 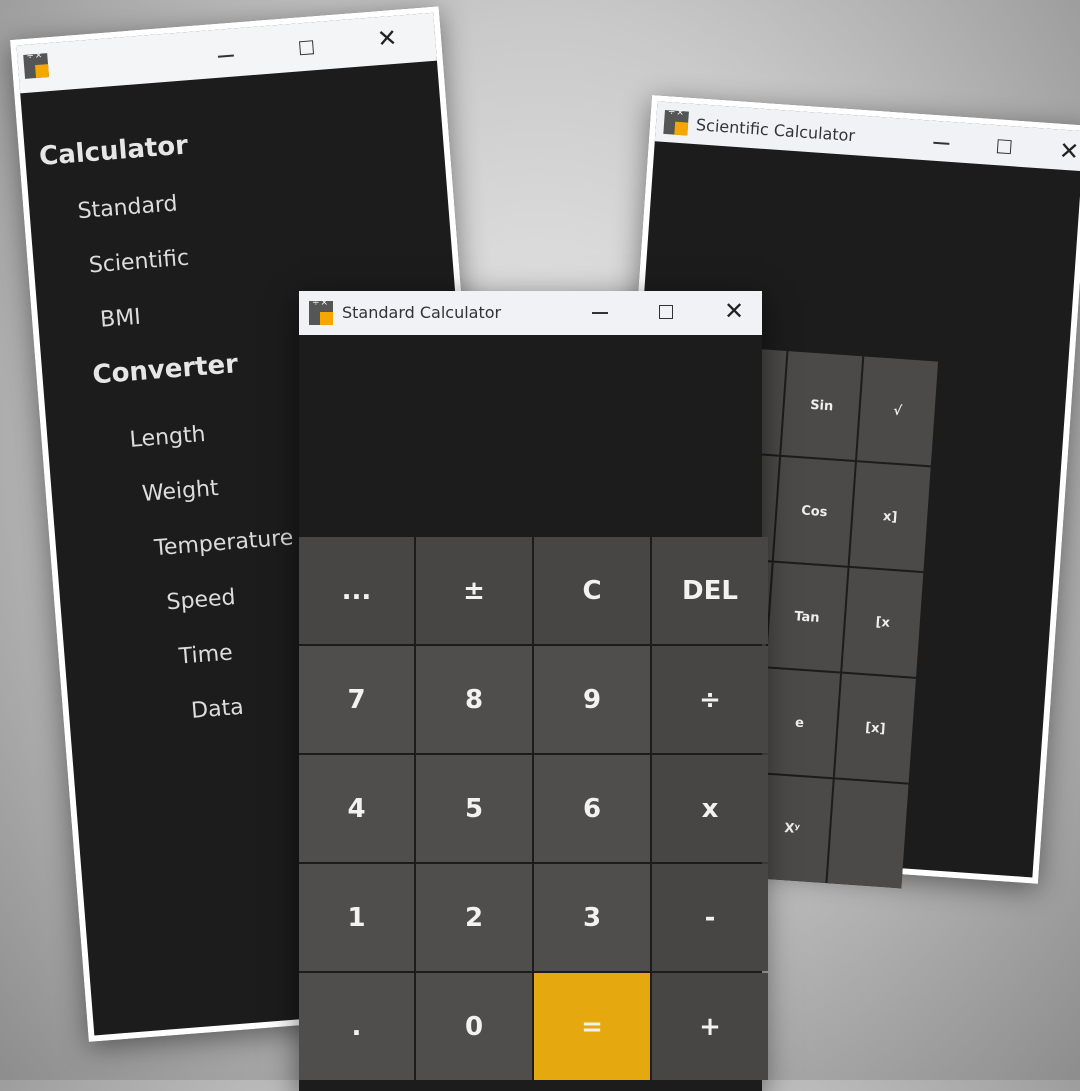 What do you see at coordinates (356, 1026) in the screenshot?
I see `std-button-decimal: .` at bounding box center [356, 1026].